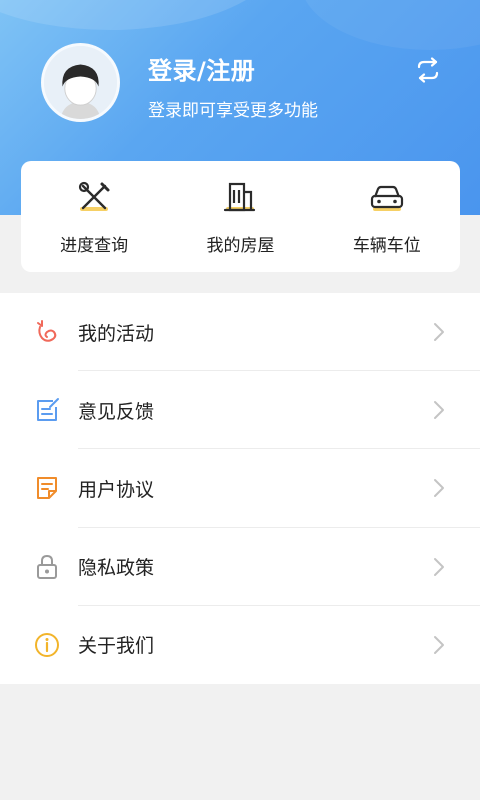 The image size is (480, 800). Describe the element at coordinates (94, 216) in the screenshot. I see `quick-action-progress: 进度查询` at that location.